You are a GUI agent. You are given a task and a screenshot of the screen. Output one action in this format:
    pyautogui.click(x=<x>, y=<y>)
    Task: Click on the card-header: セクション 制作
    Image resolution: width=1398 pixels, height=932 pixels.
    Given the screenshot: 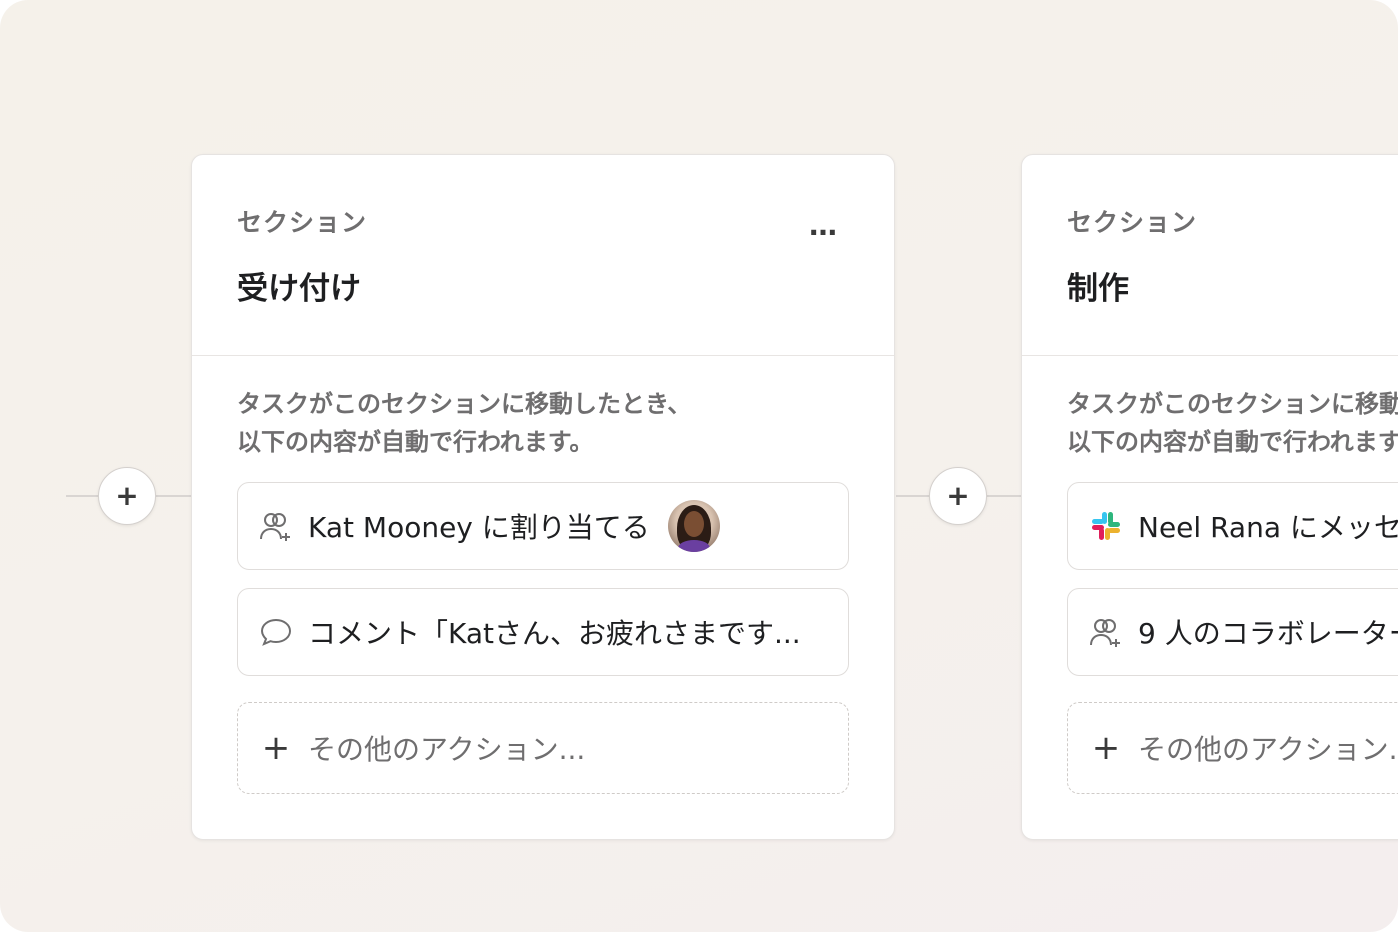 What is the action you would take?
    pyautogui.click(x=1210, y=255)
    